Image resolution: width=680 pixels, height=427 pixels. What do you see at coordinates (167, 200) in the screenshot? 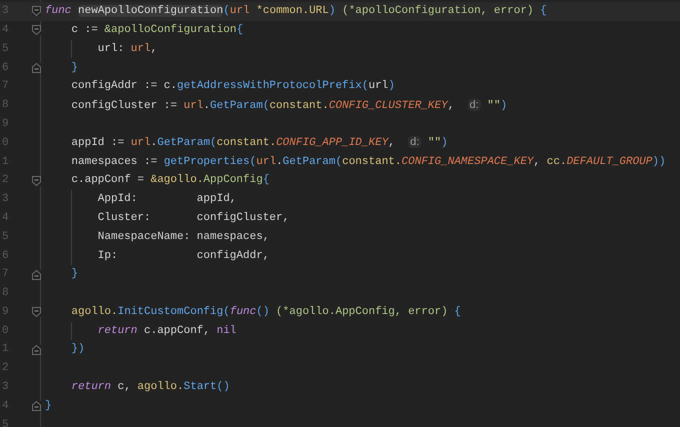
I see `code-line: AppId: appId,` at bounding box center [167, 200].